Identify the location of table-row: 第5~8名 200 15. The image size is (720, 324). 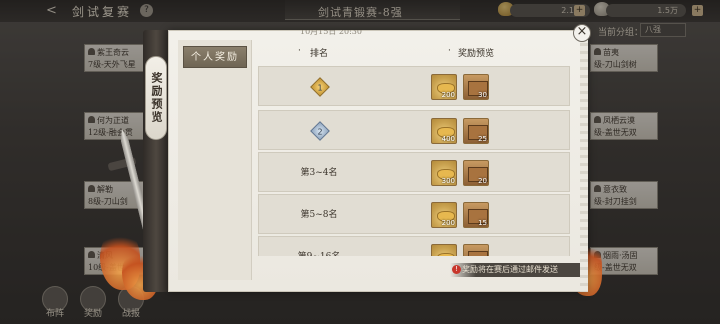
(414, 214).